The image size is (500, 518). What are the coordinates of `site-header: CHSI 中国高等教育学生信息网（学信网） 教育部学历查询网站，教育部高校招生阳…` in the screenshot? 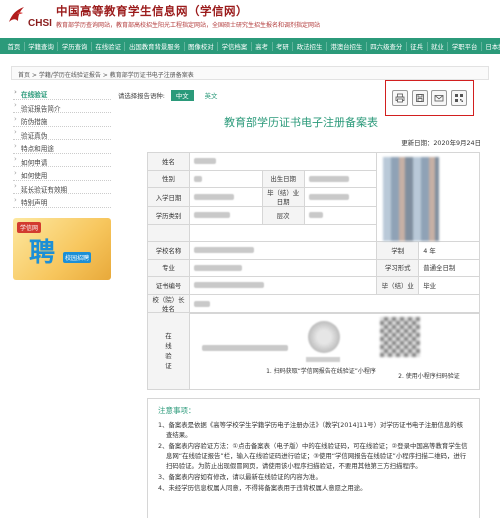 It's located at (250, 19).